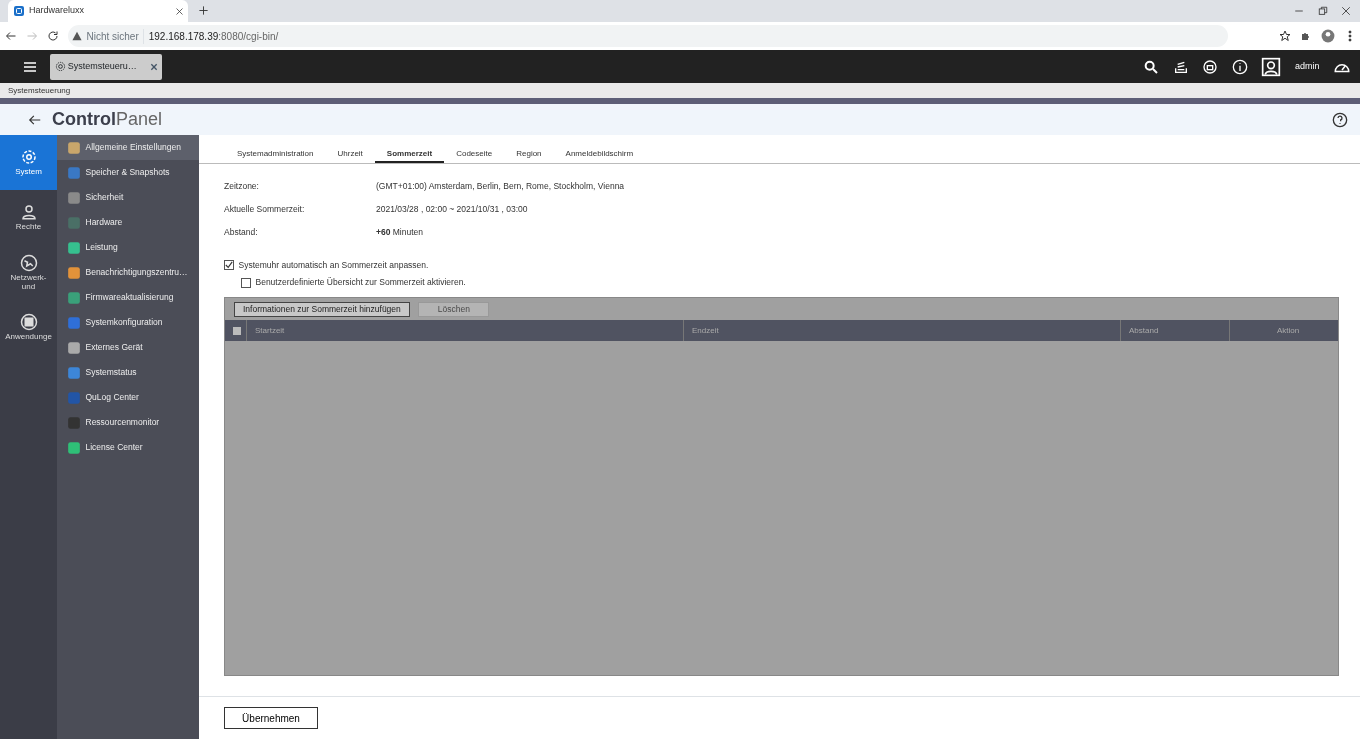 The image size is (1360, 739). I want to click on warning-icon, so click(77, 36).